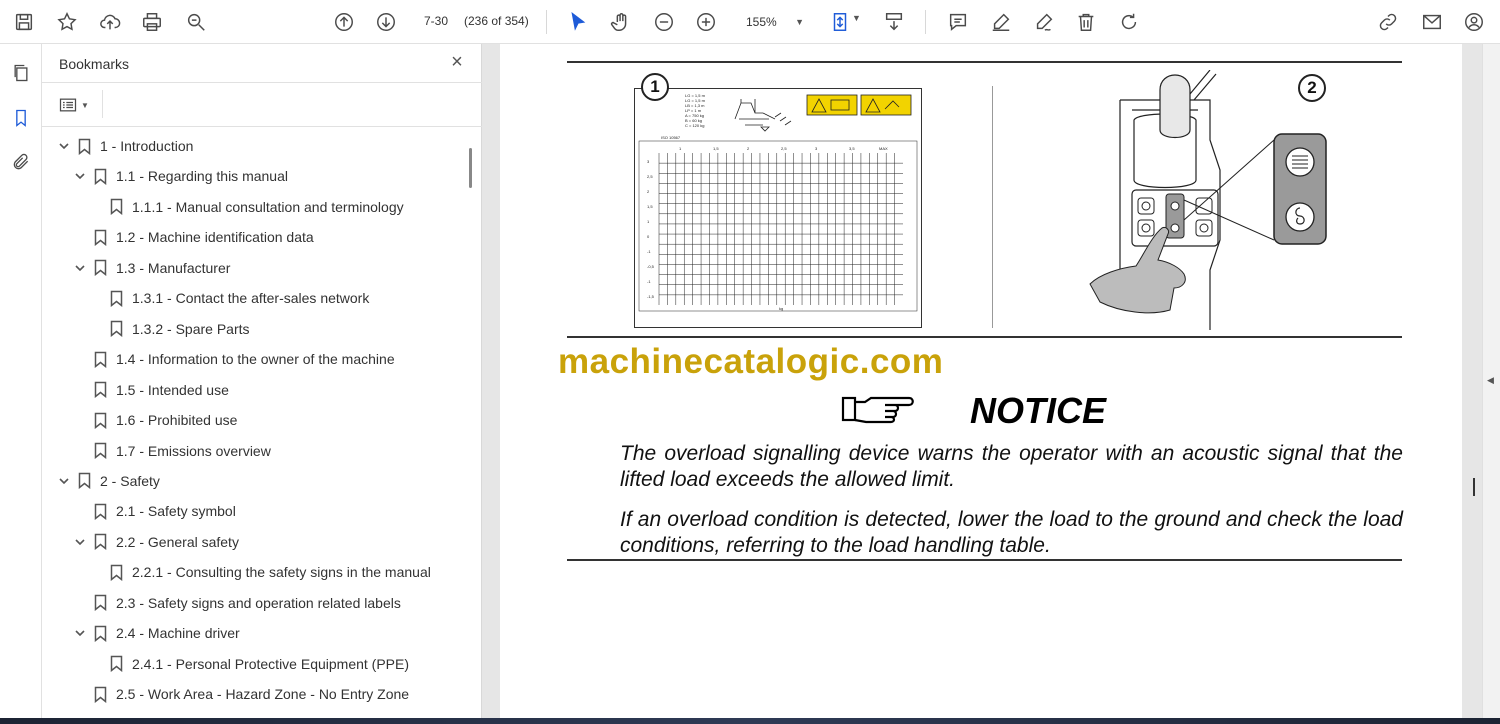 This screenshot has width=1500, height=724. Describe the element at coordinates (110, 22) in the screenshot. I see `upload-cloud-icon` at that location.